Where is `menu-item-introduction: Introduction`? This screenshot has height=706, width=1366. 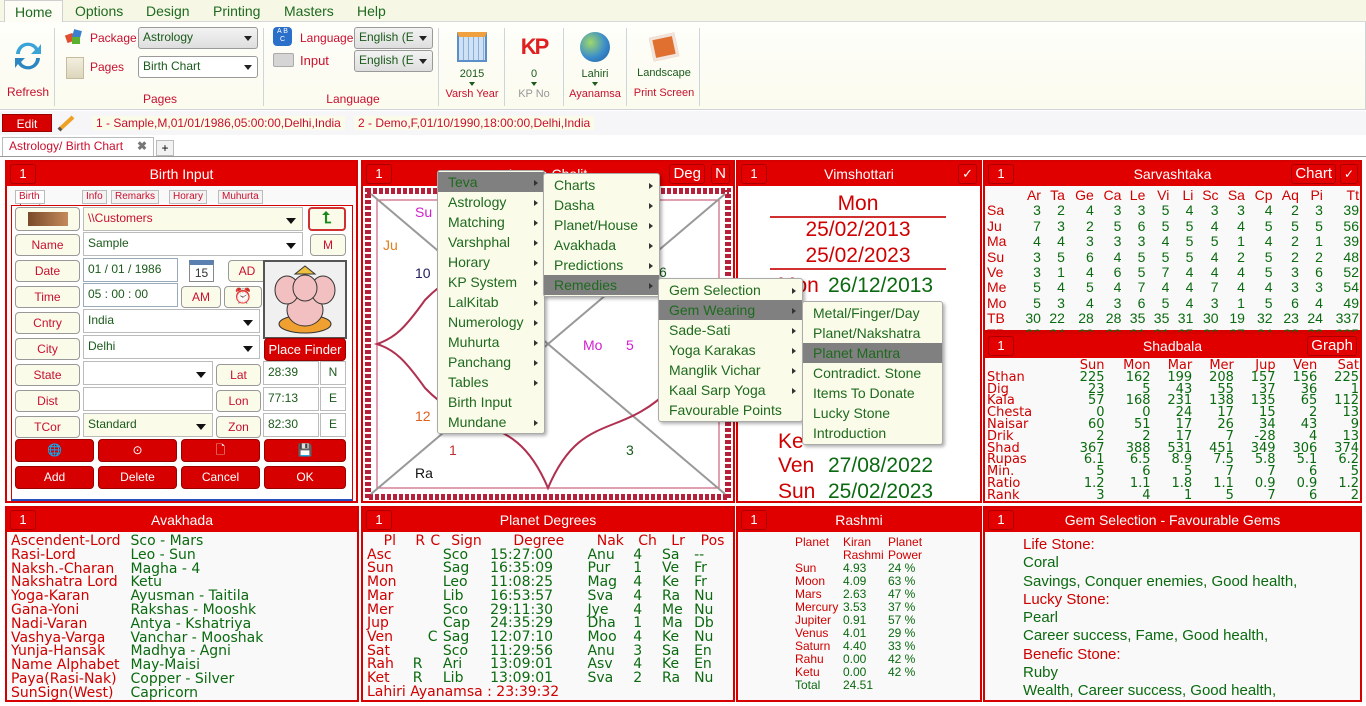
menu-item-introduction: Introduction is located at coordinates (872, 433).